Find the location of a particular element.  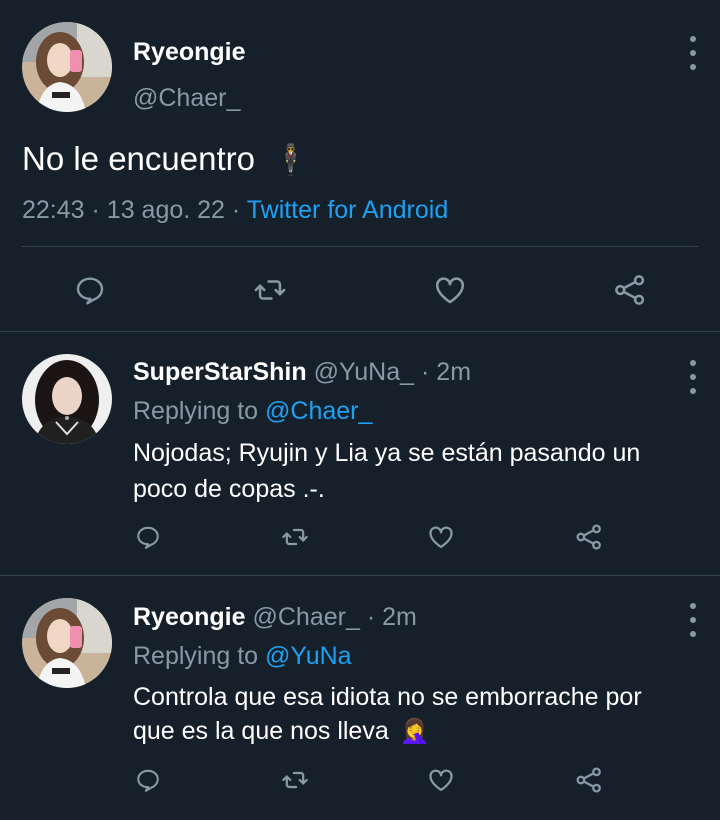

replying-to: Replying to @YuNa is located at coordinates (242, 656).